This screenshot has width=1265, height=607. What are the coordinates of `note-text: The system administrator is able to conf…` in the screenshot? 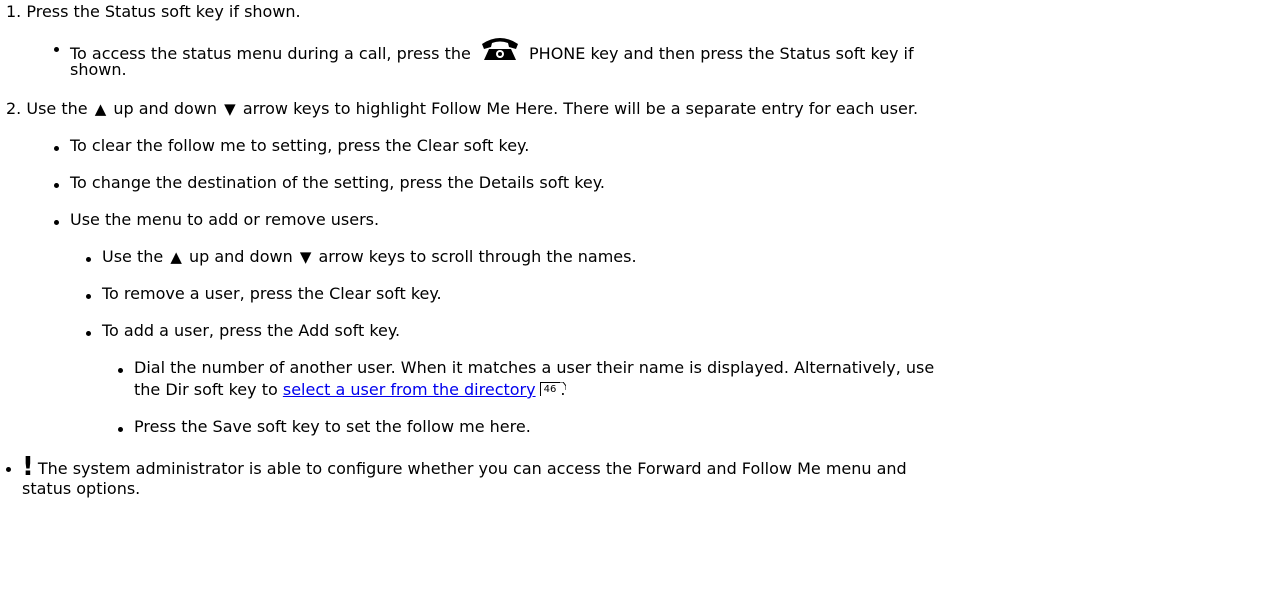 It's located at (472, 468).